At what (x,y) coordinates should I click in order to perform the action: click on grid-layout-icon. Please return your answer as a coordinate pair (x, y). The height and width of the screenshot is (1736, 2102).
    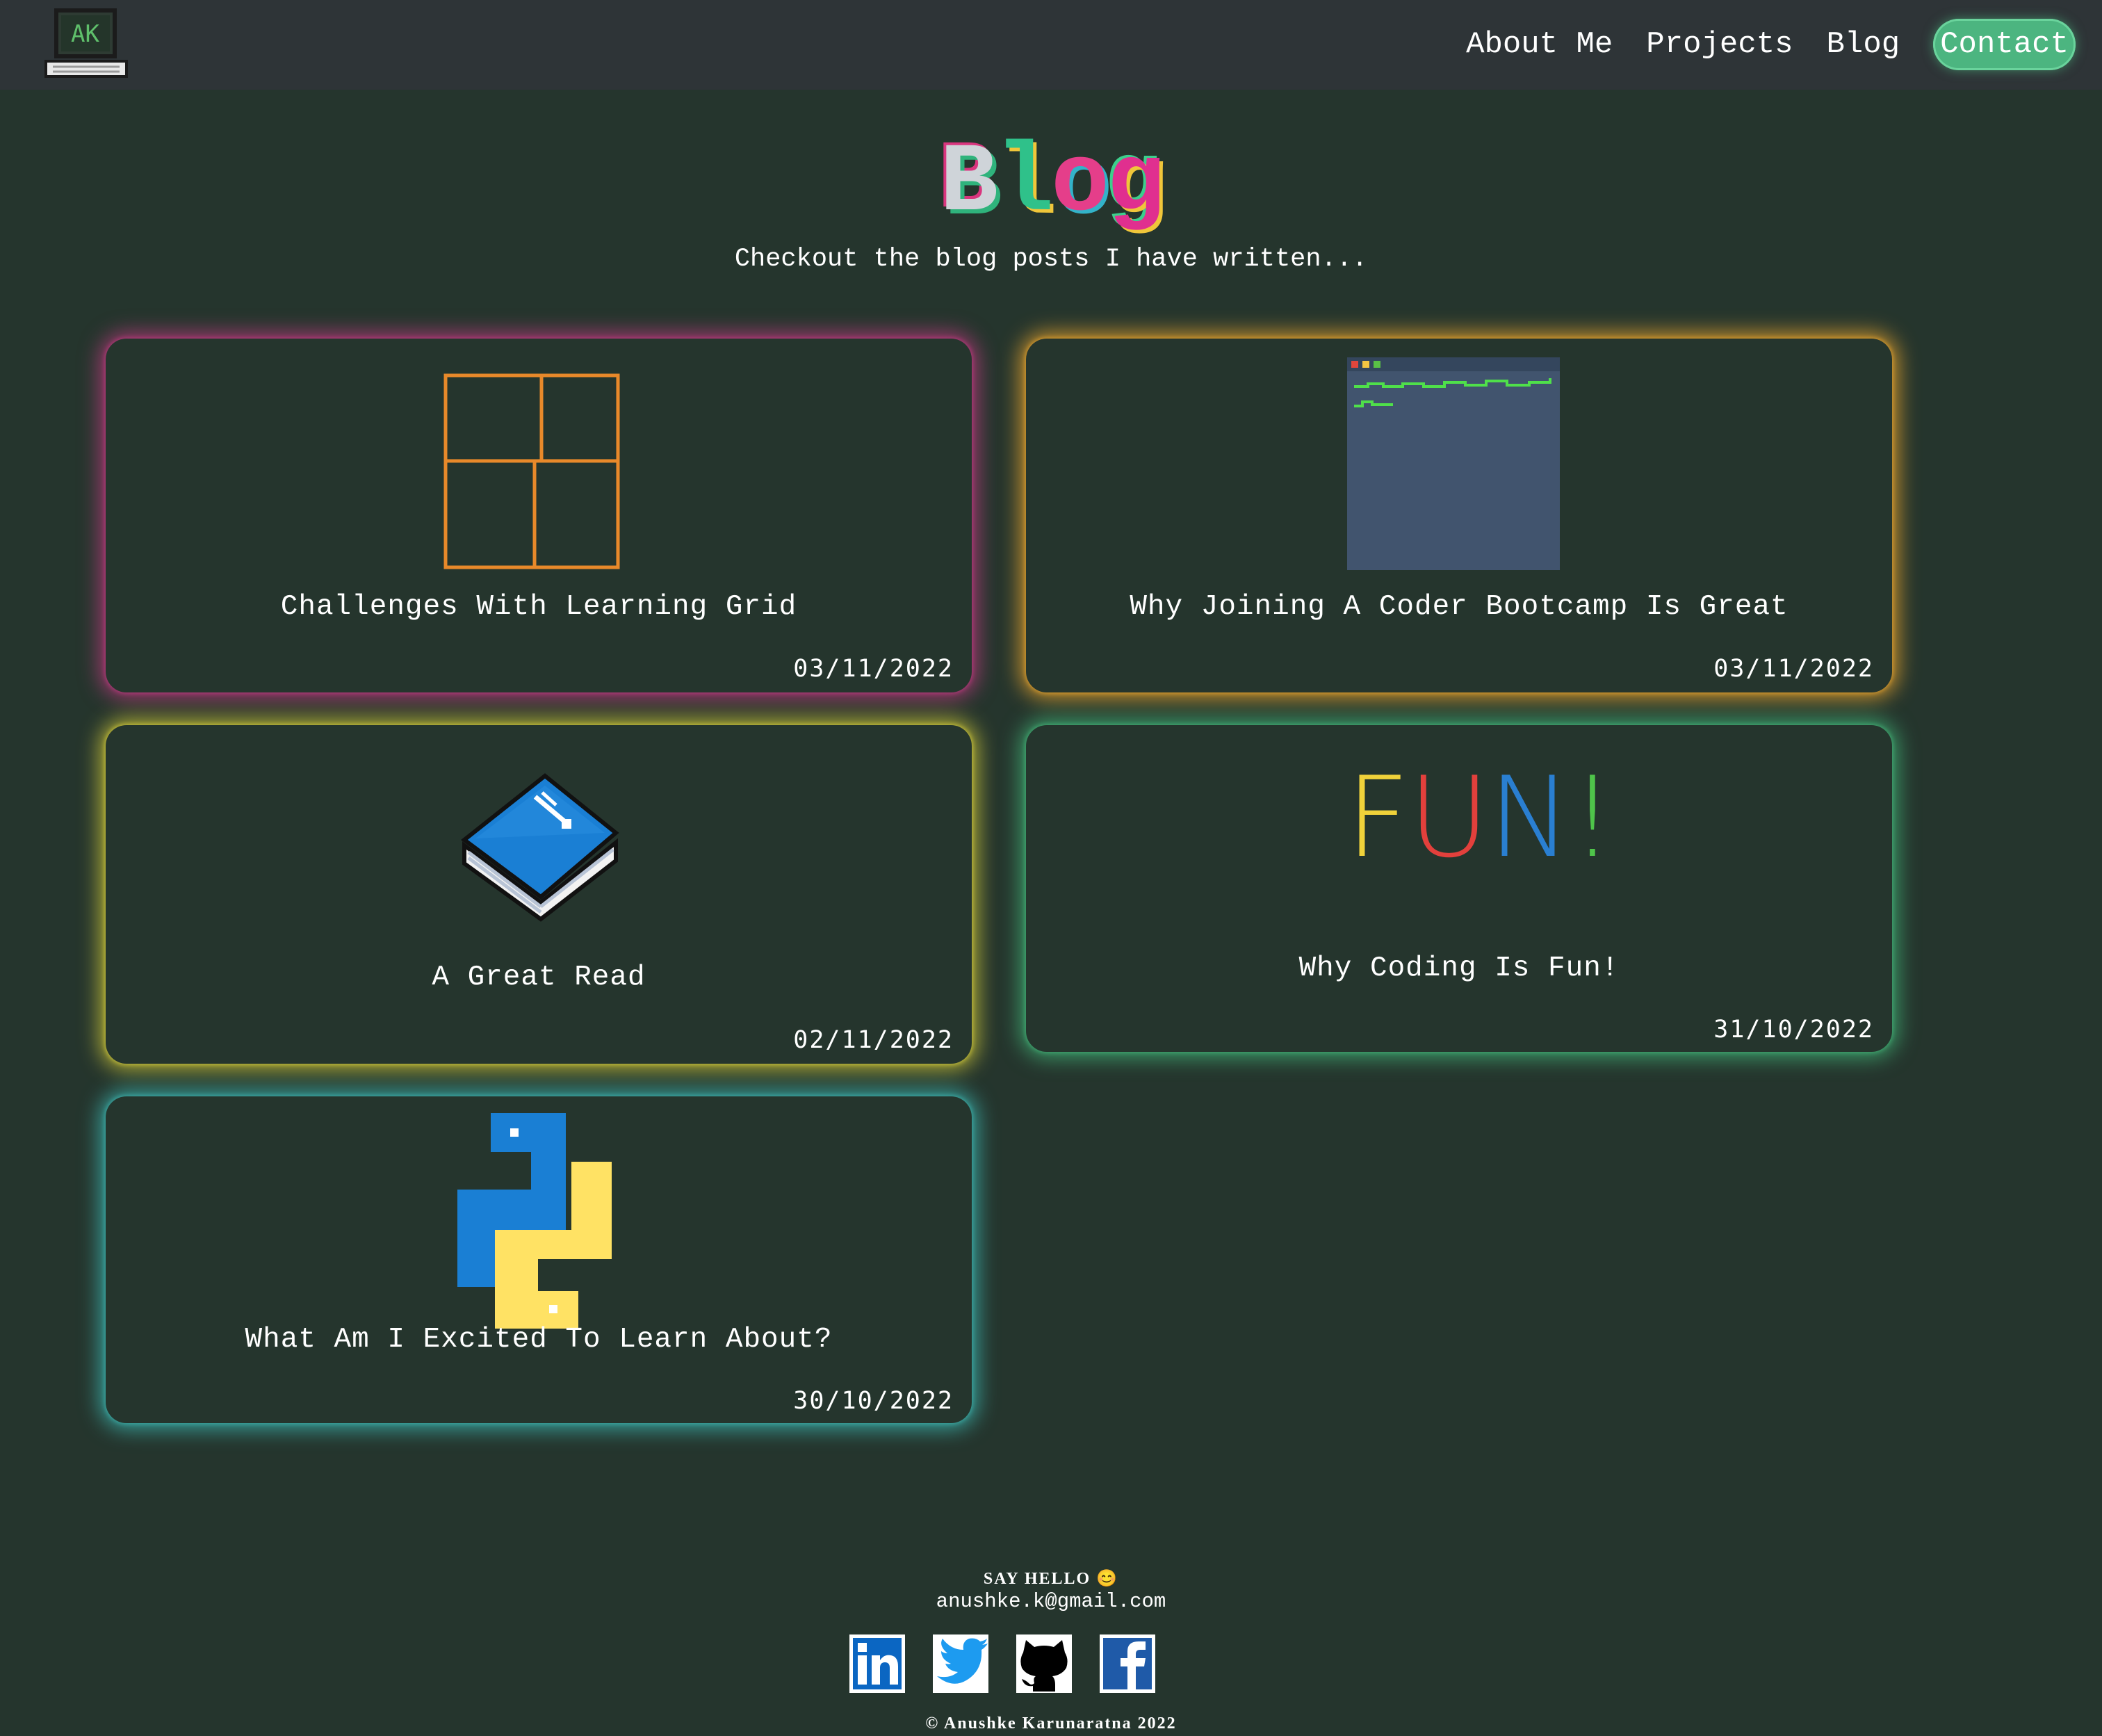
    Looking at the image, I should click on (531, 471).